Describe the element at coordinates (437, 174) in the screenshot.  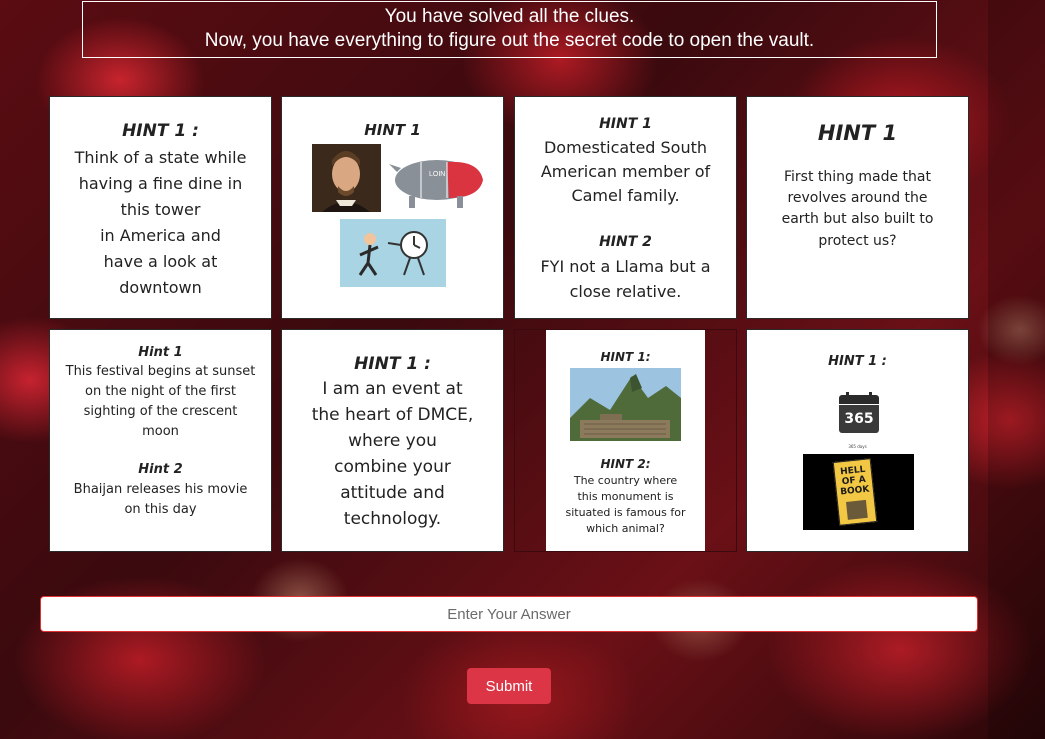
I see `pig-label: LOIN` at that location.